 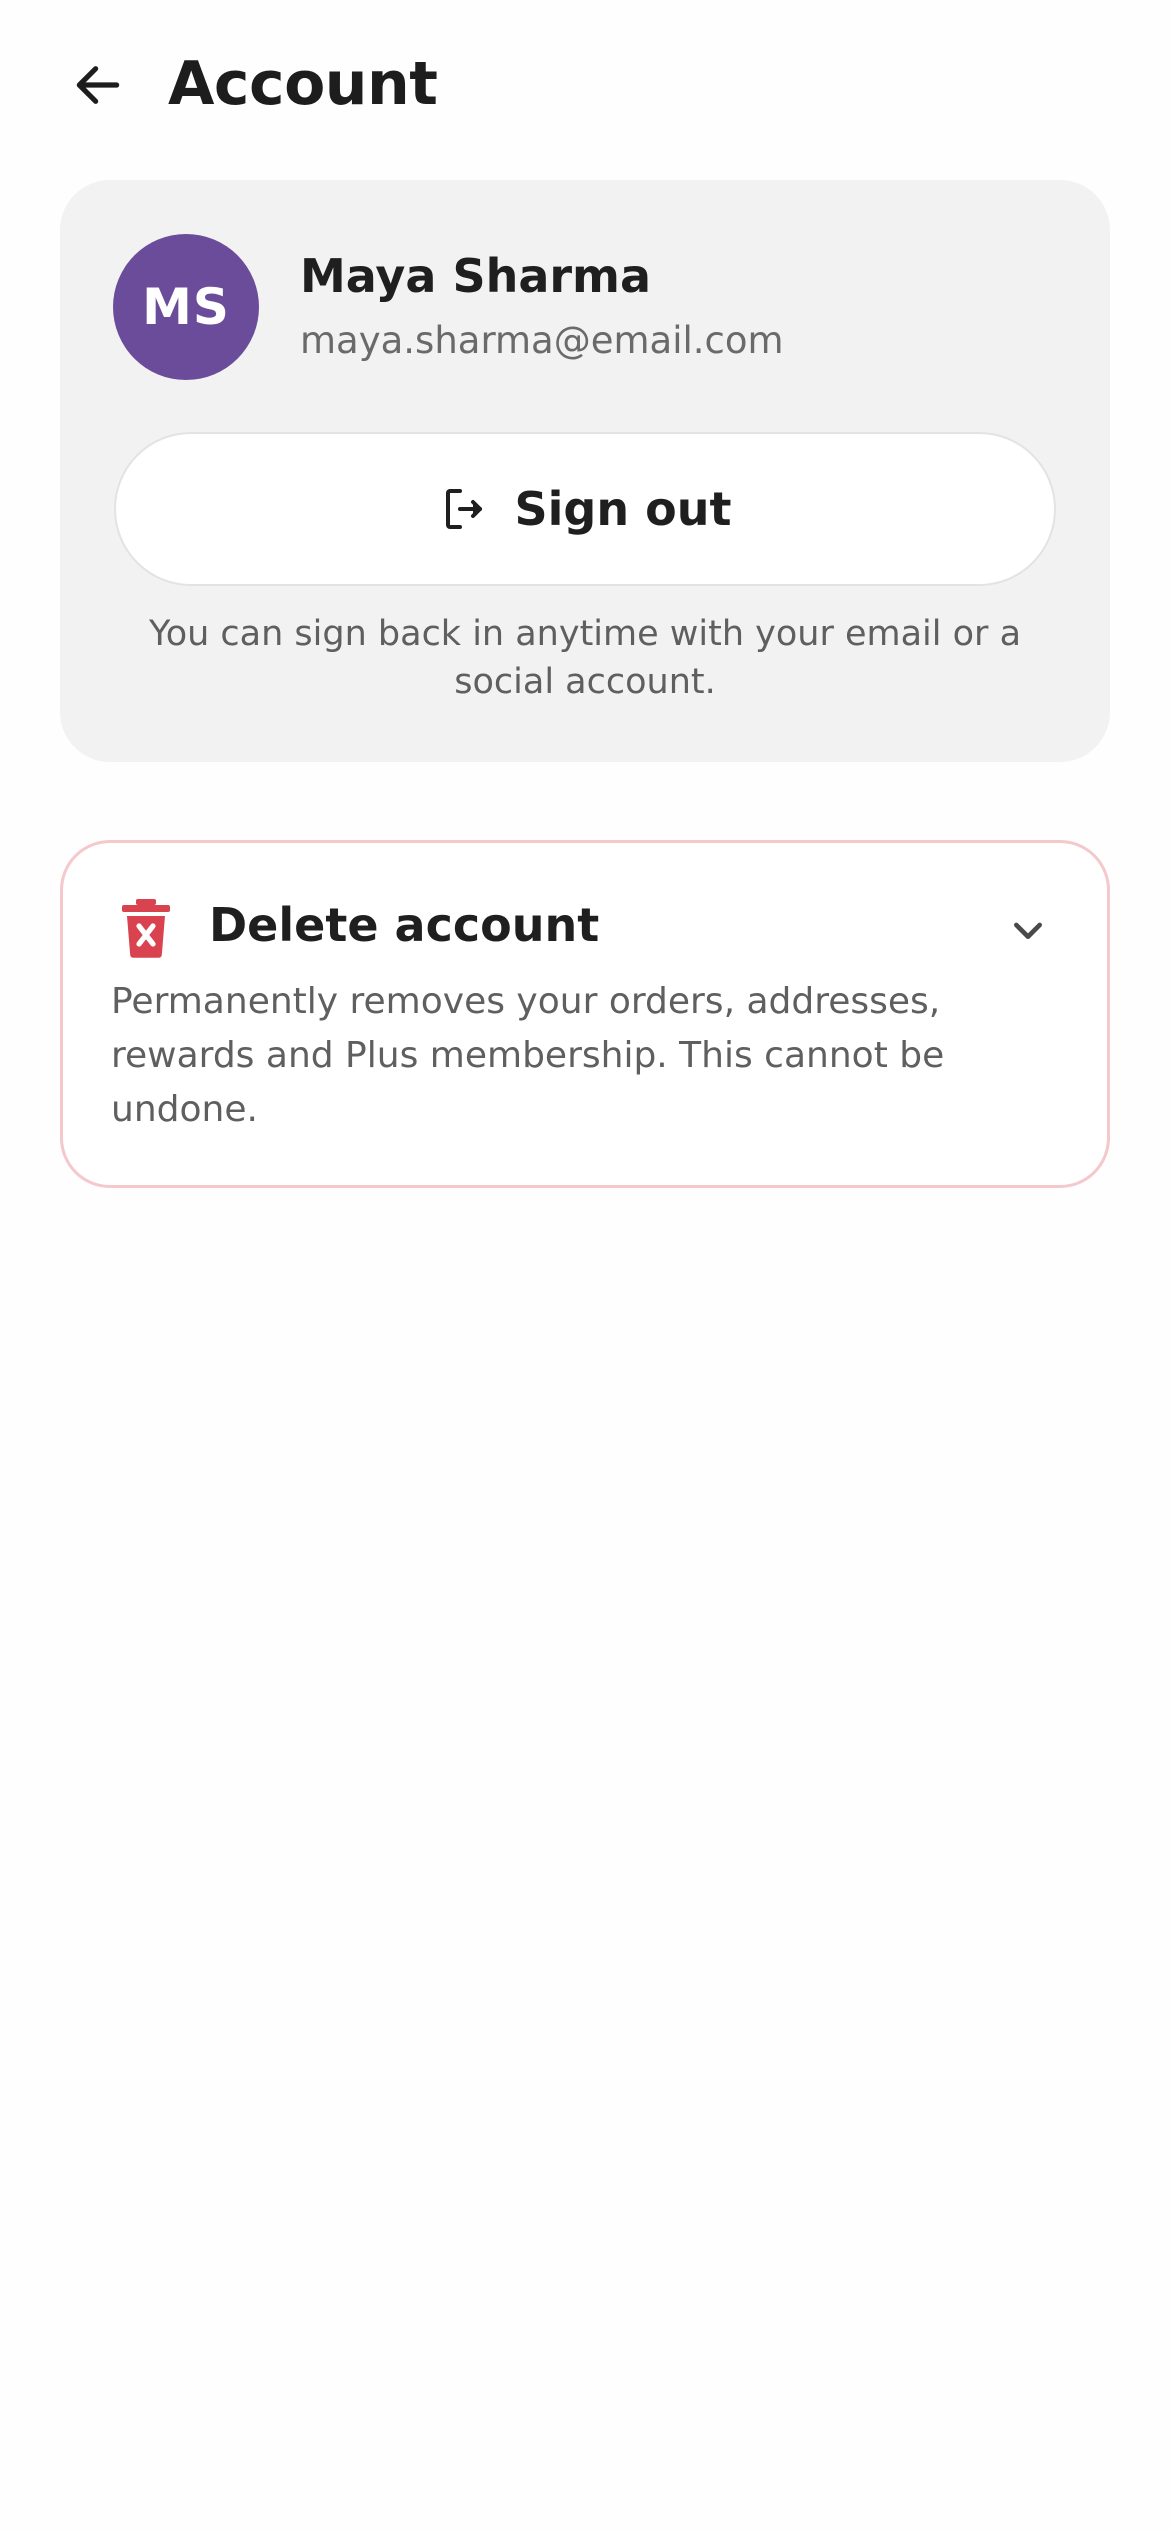 I want to click on back-button, so click(x=98, y=85).